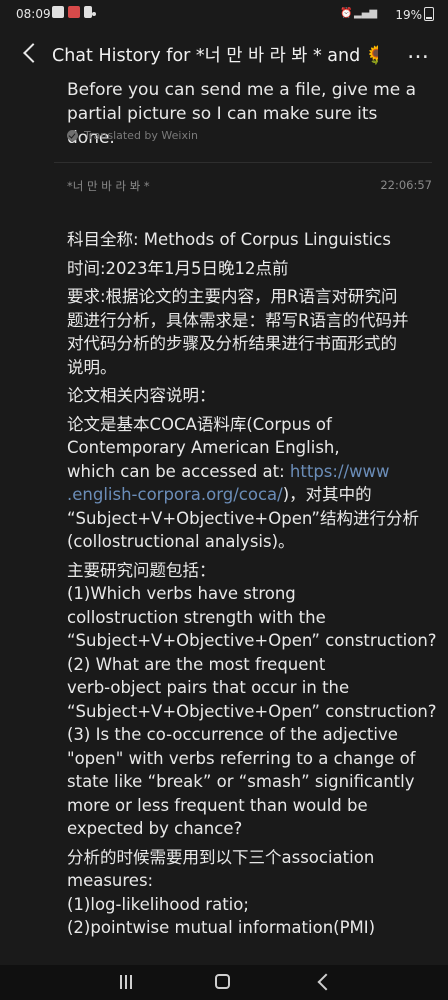 The width and height of the screenshot is (448, 1000). Describe the element at coordinates (88, 12) in the screenshot. I see `email-icon` at that location.